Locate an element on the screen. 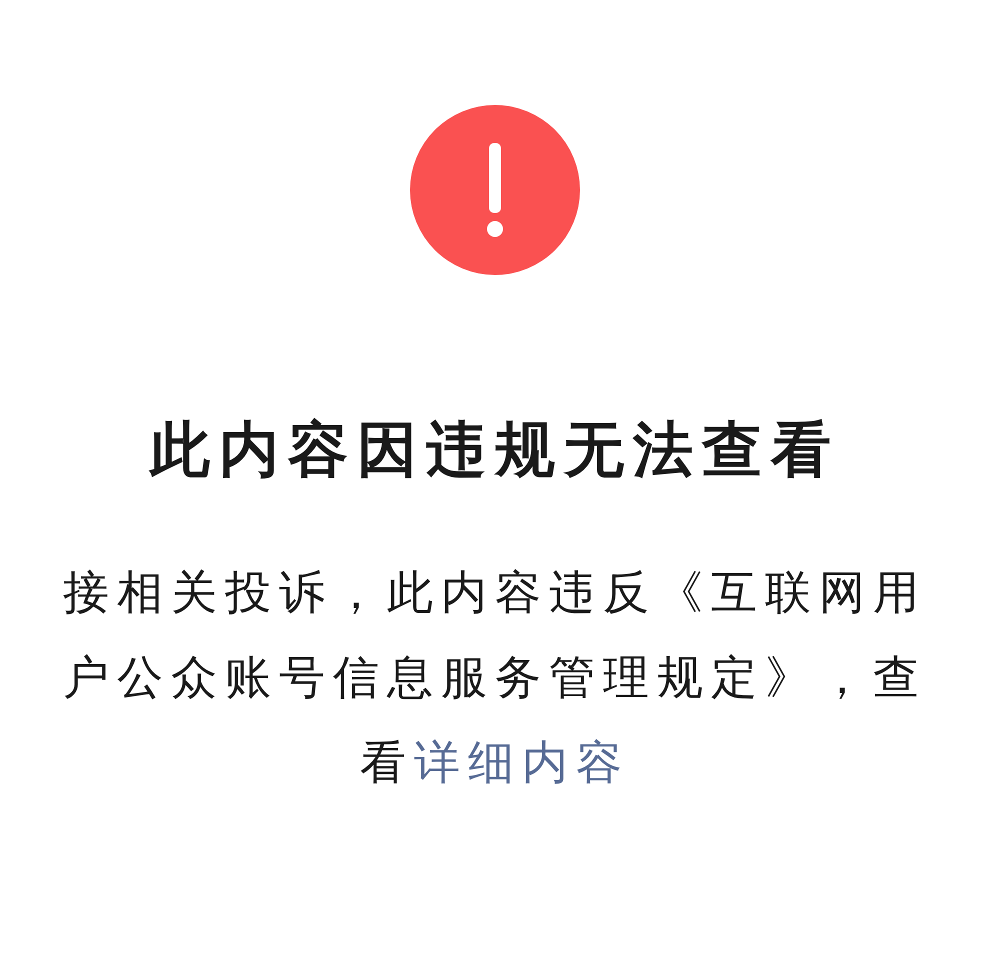  error-title: 此内容因违规无法查看 is located at coordinates (495, 450).